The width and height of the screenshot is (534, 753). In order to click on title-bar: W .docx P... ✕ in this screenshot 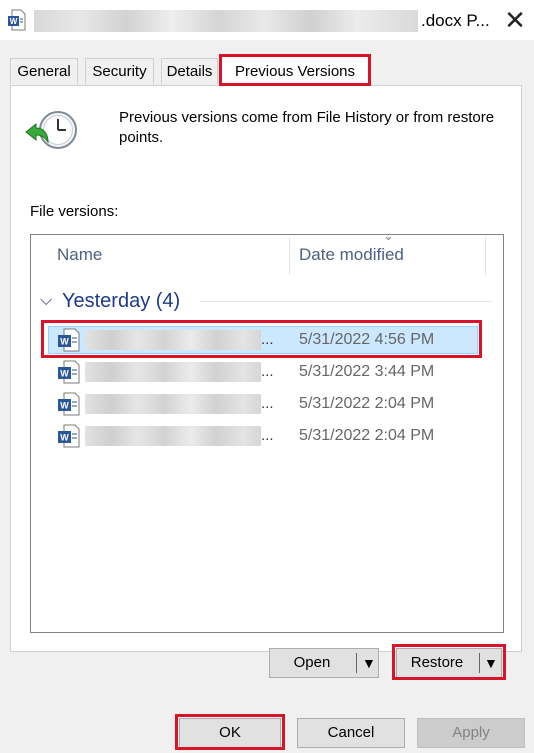, I will do `click(267, 20)`.